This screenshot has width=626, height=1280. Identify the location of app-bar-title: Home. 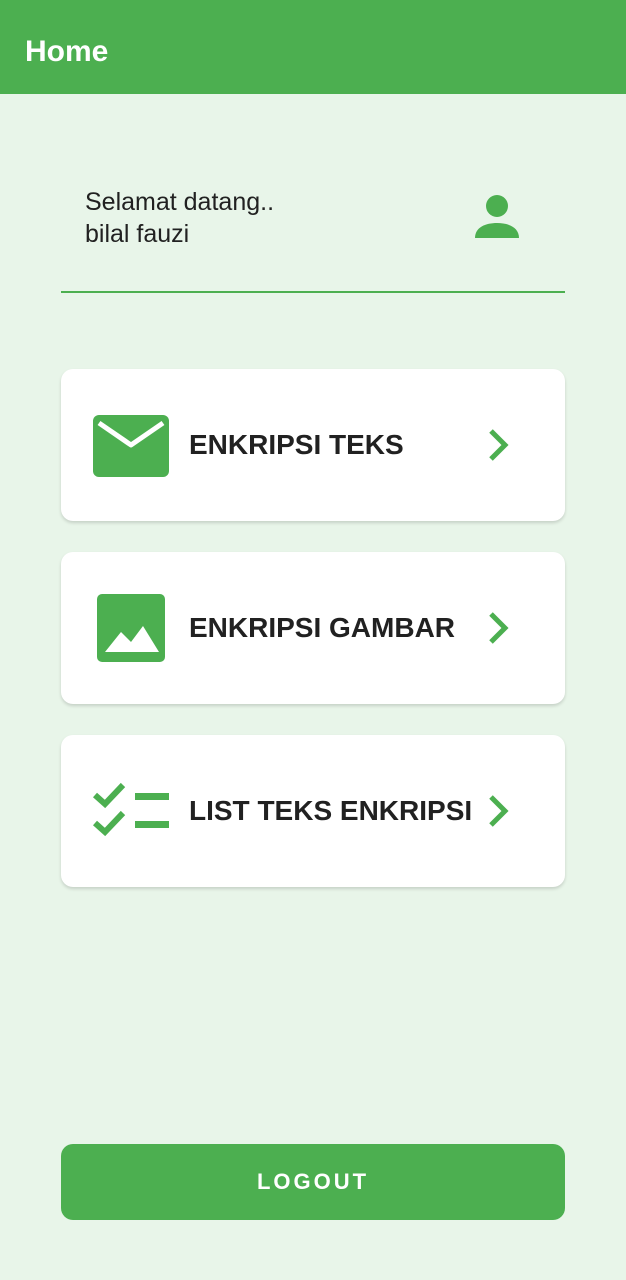
(67, 51).